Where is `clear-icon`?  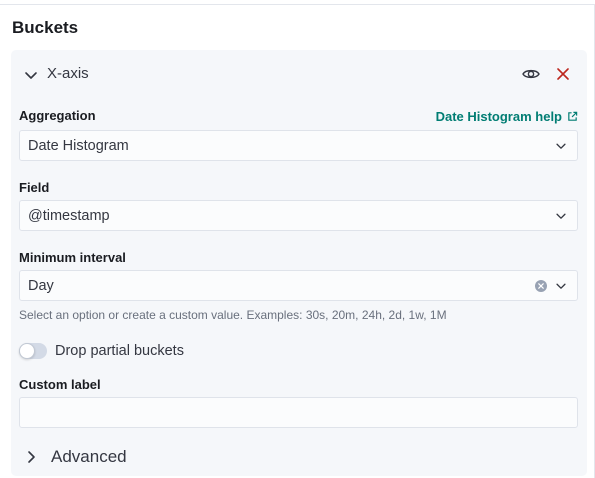 clear-icon is located at coordinates (541, 286).